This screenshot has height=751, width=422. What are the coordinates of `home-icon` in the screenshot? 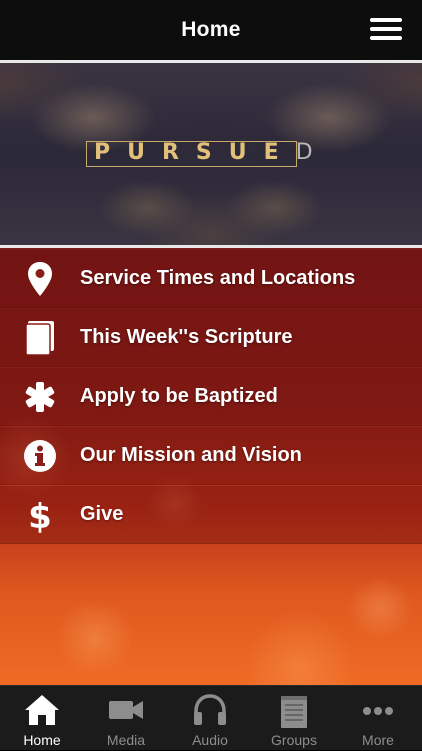 It's located at (42, 710).